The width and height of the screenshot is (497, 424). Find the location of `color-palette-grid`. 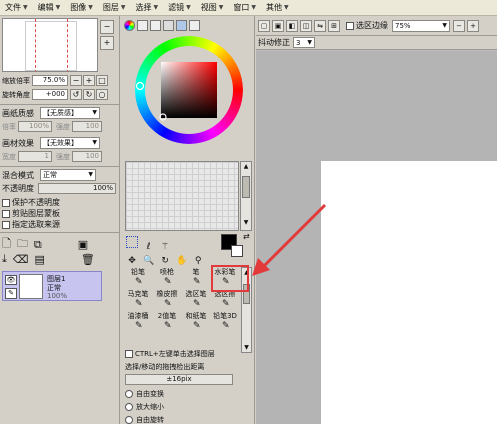

color-palette-grid is located at coordinates (182, 196).